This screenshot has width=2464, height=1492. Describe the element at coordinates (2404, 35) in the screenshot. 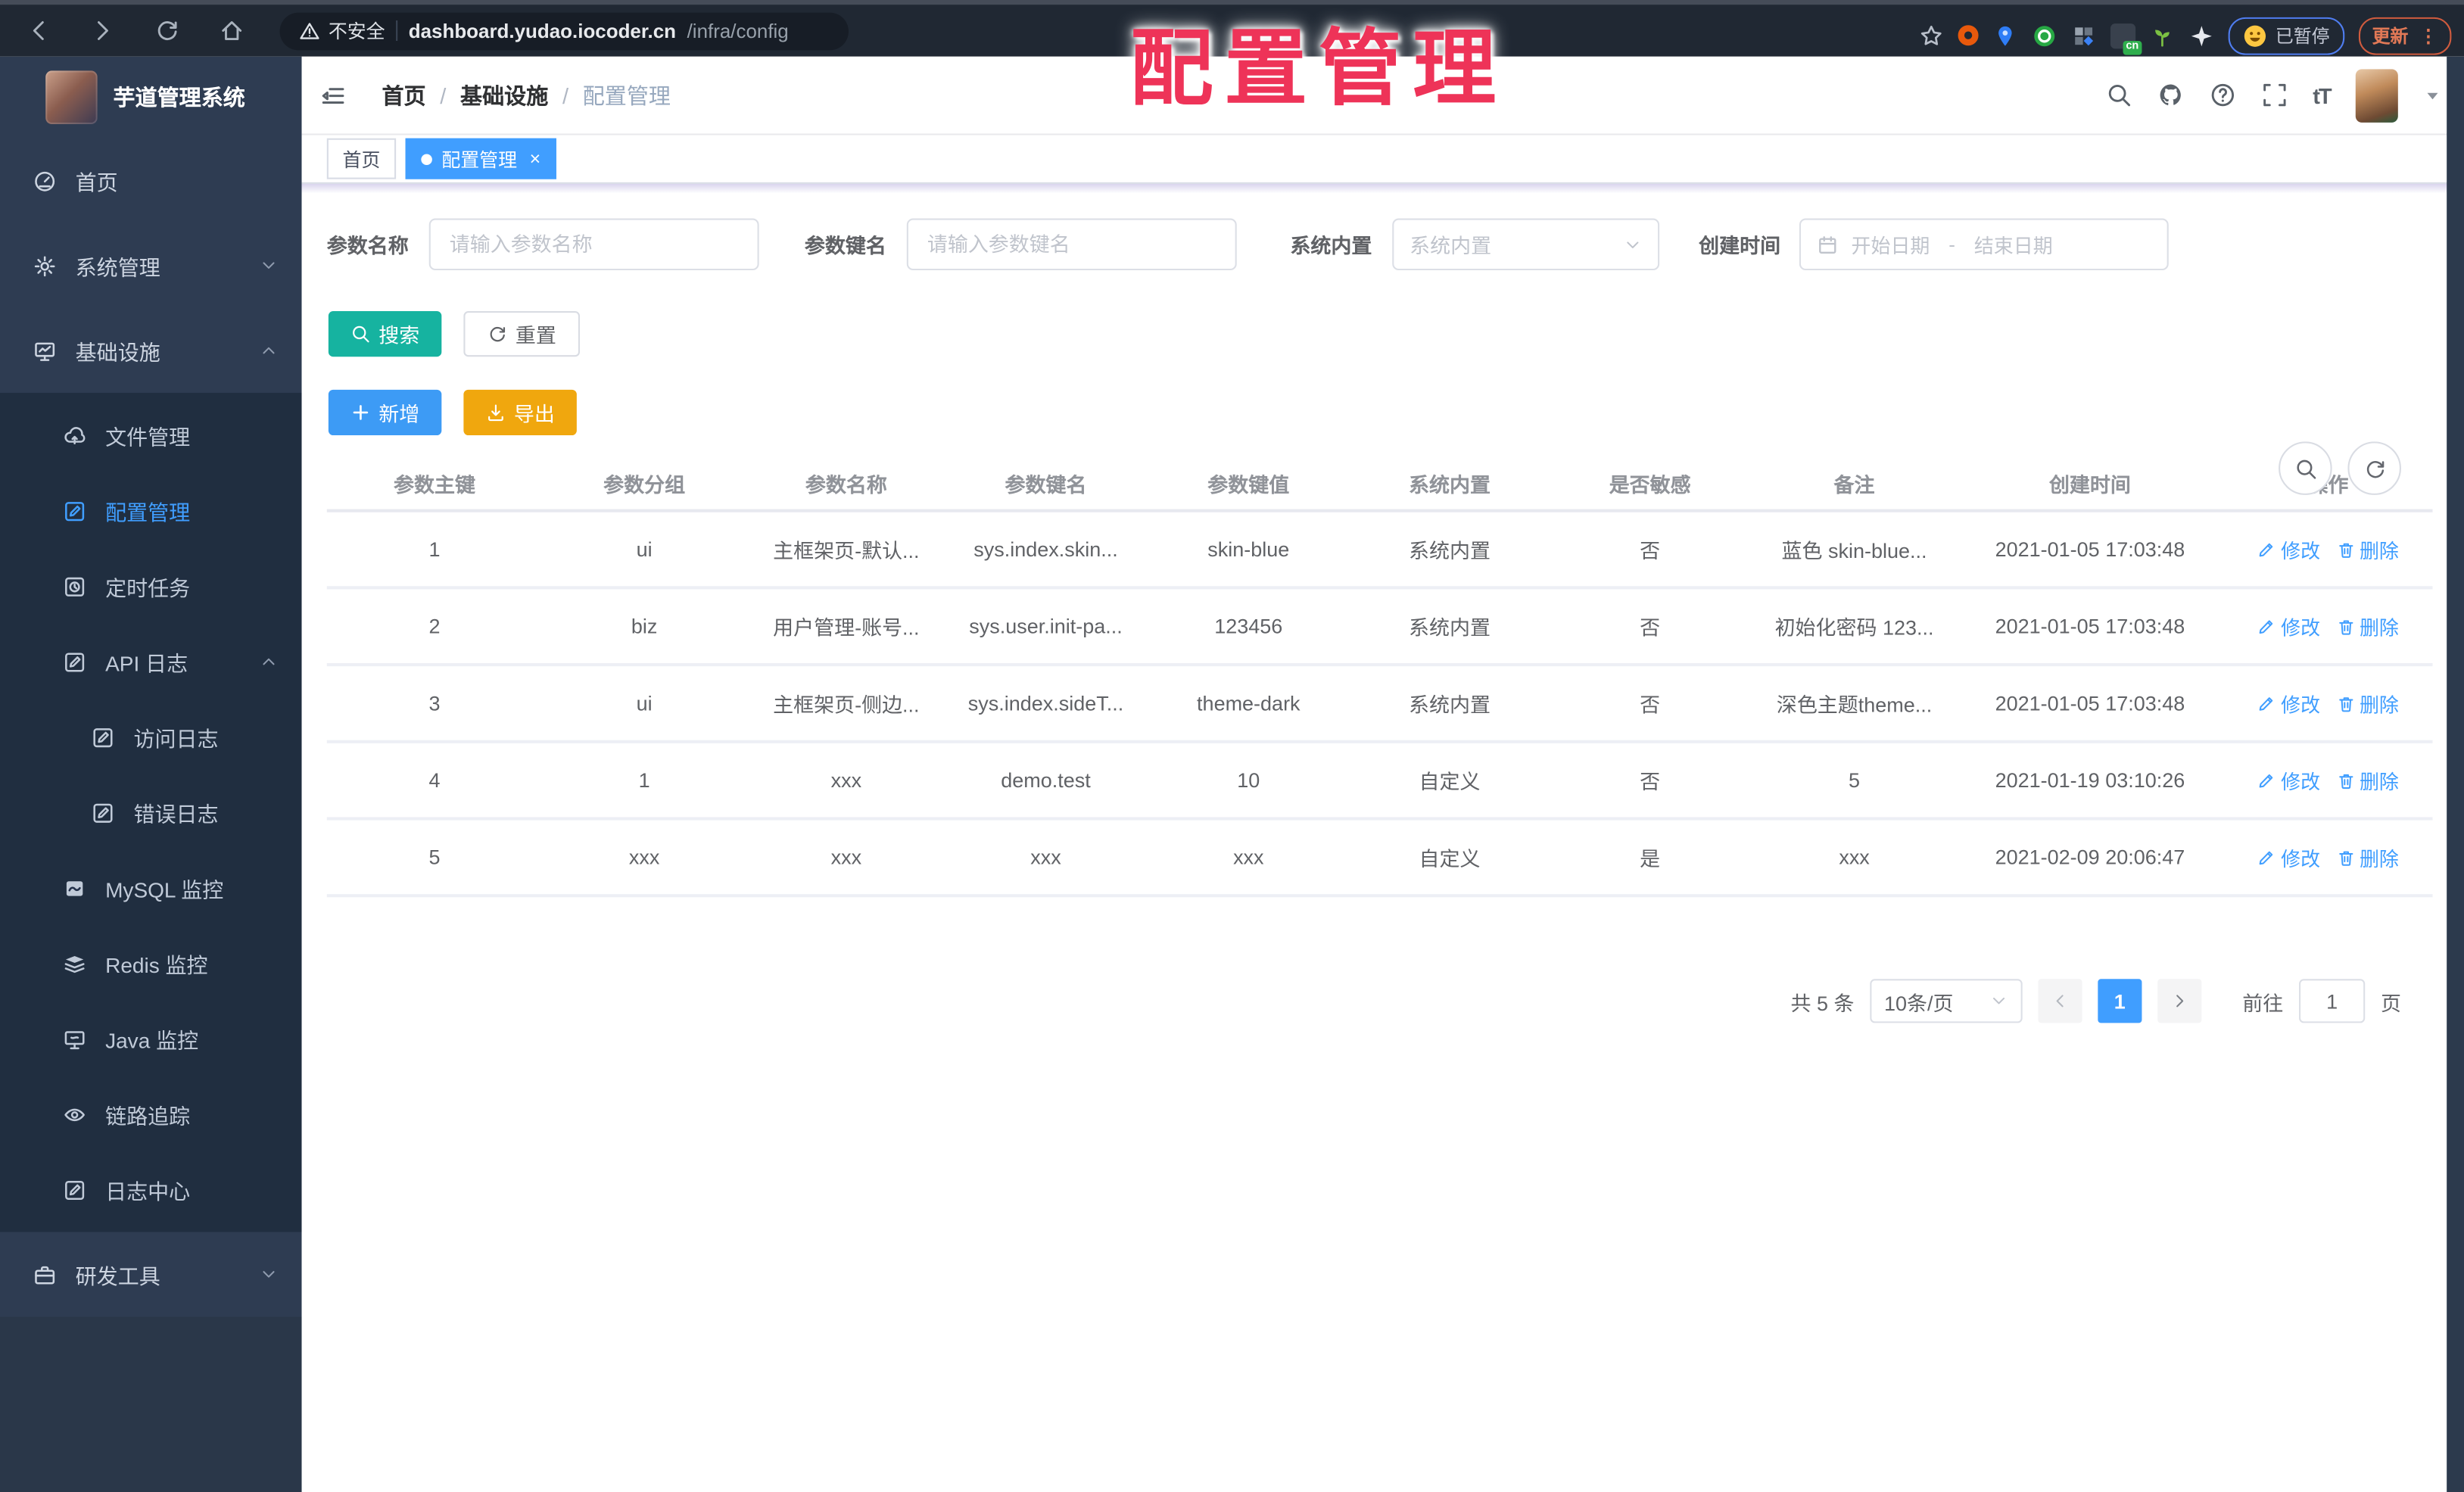

I see `chrome-update-button: 更新 ⋮` at that location.